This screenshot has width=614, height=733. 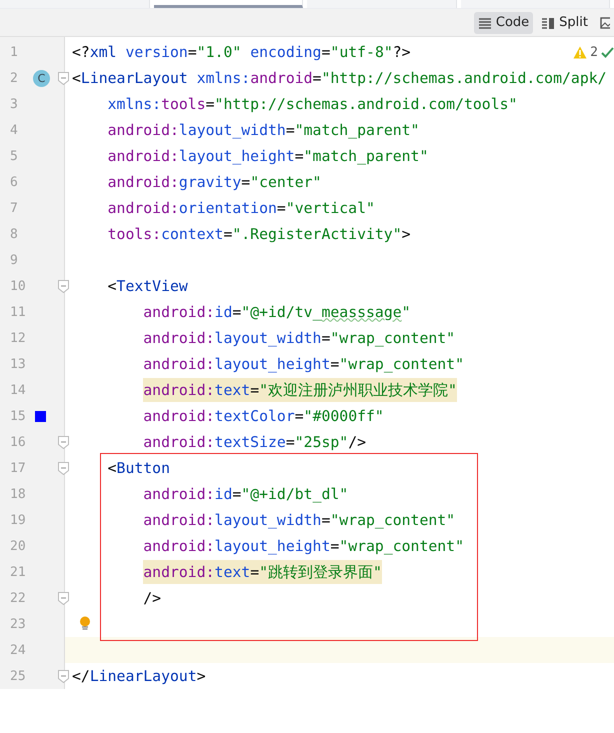 What do you see at coordinates (268, 156) in the screenshot?
I see `code-line: android:layout_height="match_parent"` at bounding box center [268, 156].